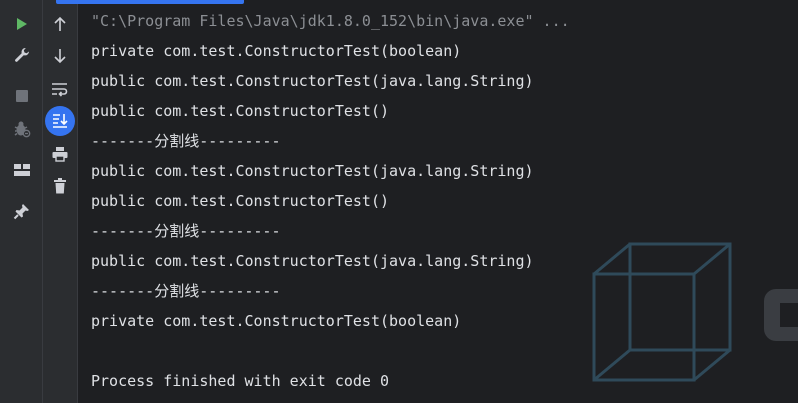 The image size is (798, 403). I want to click on stop-button, so click(22, 96).